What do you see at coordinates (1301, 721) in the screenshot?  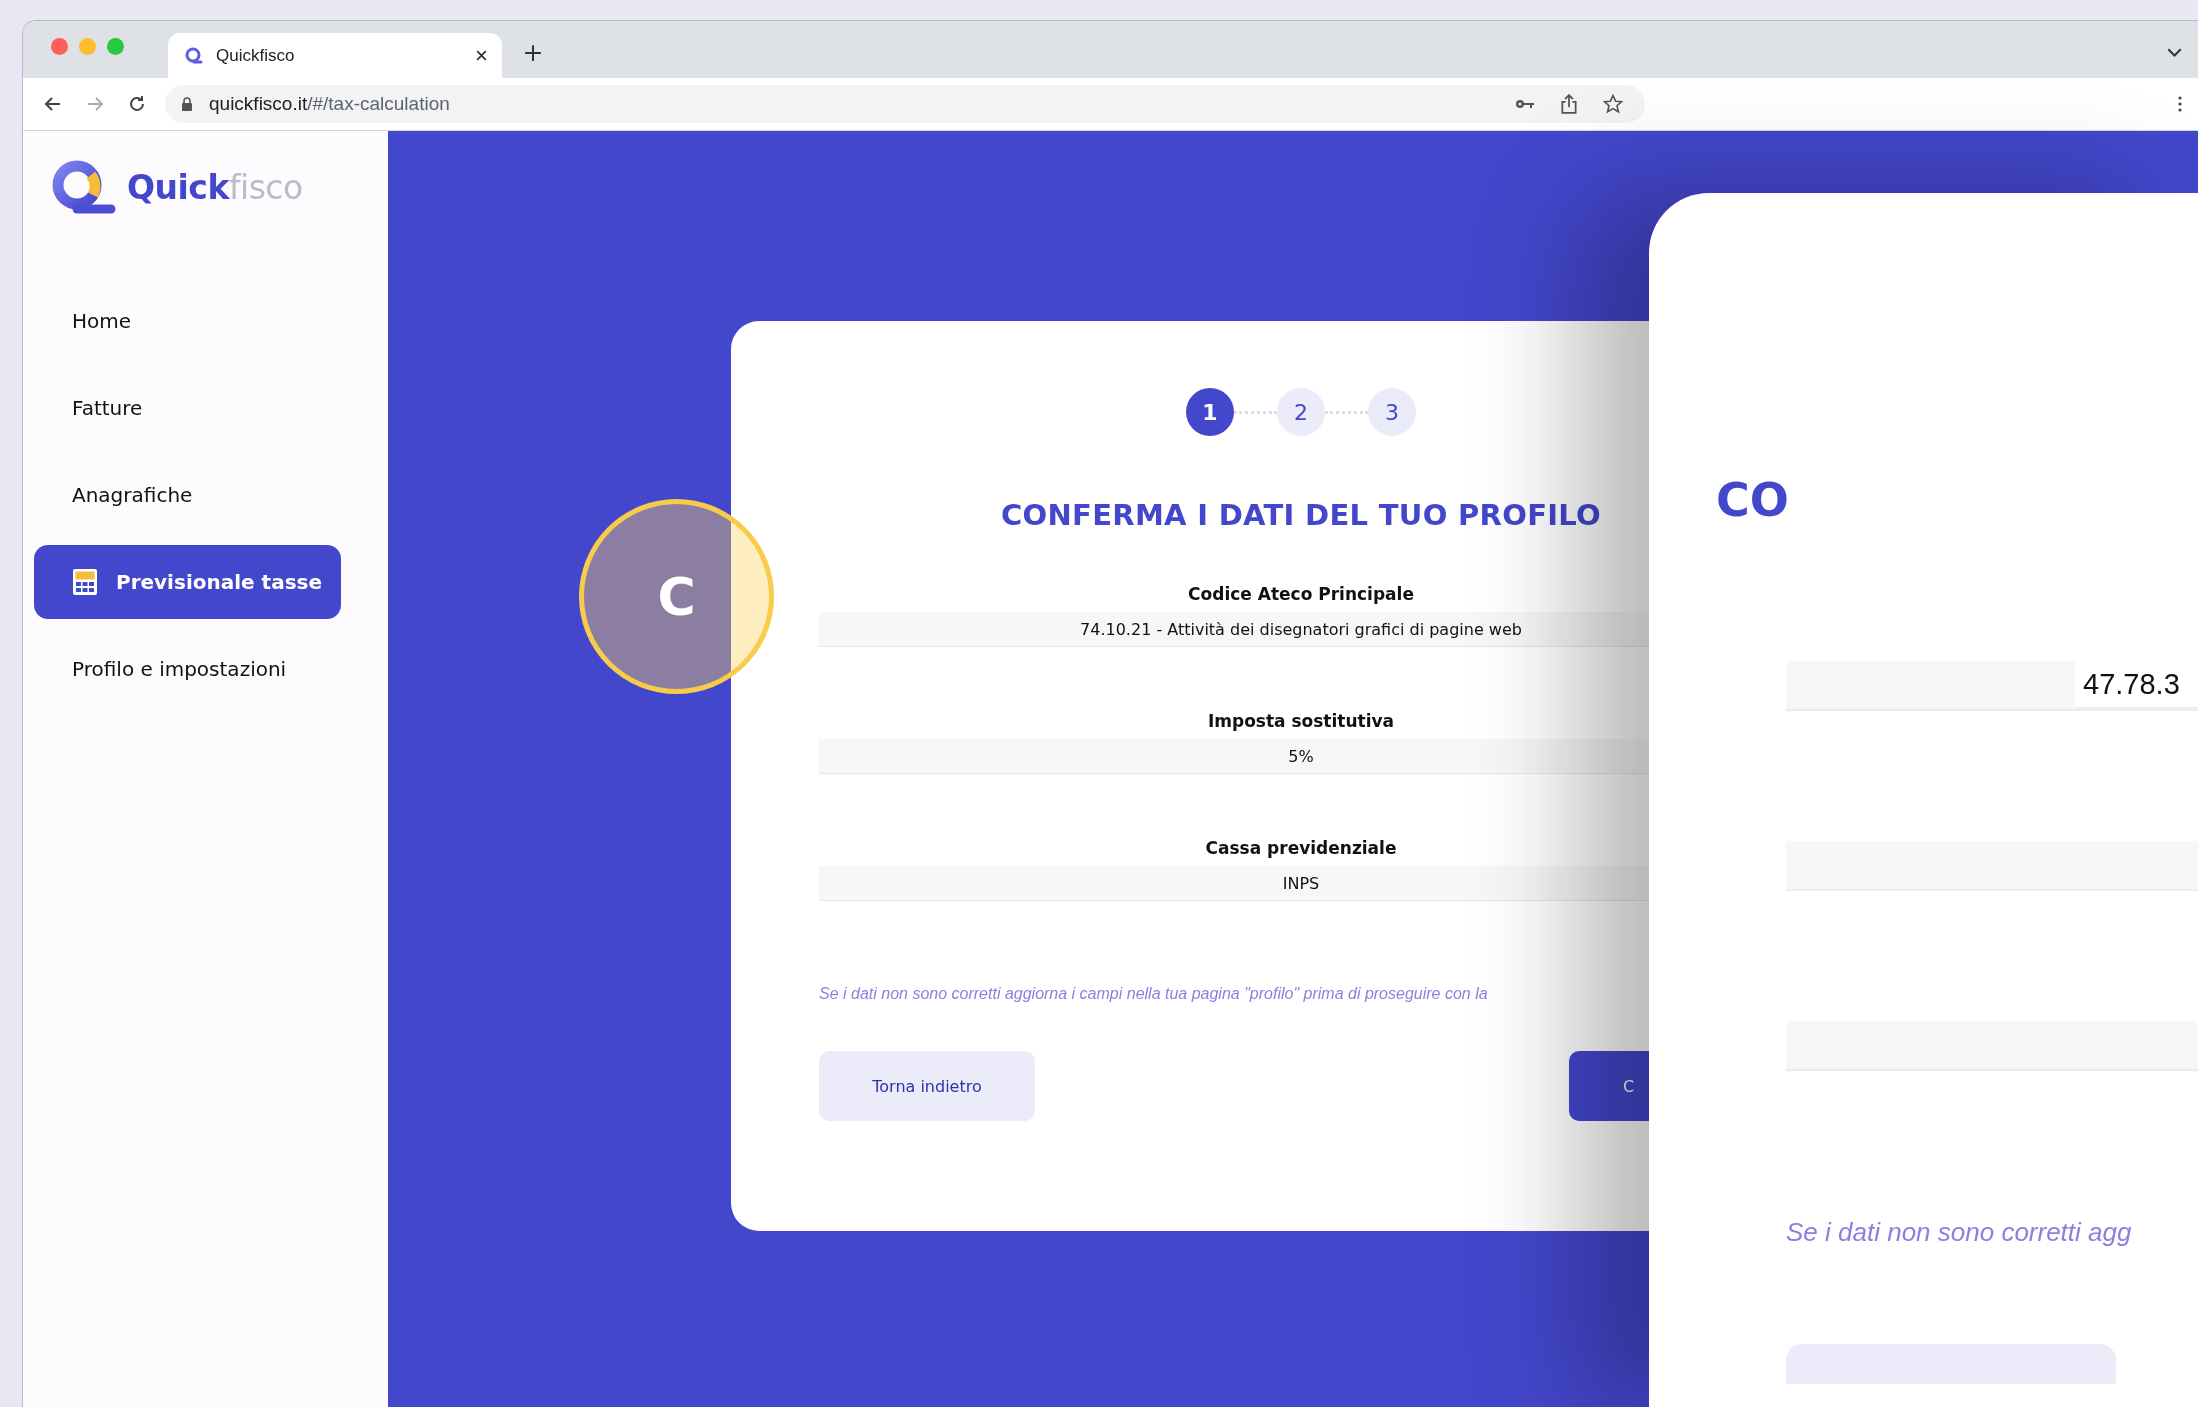 I see `field-label: Imposta sostitutiva` at bounding box center [1301, 721].